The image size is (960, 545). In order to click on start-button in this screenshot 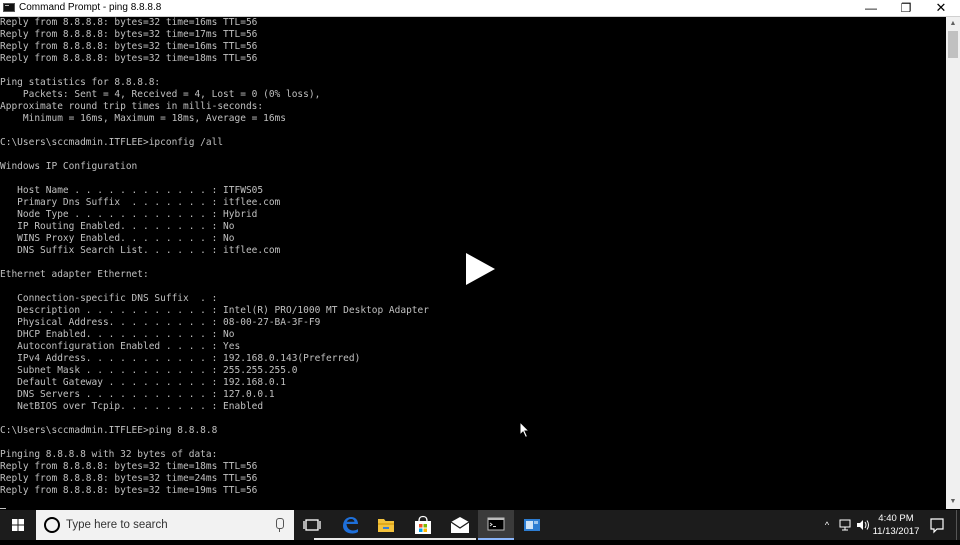, I will do `click(18, 525)`.